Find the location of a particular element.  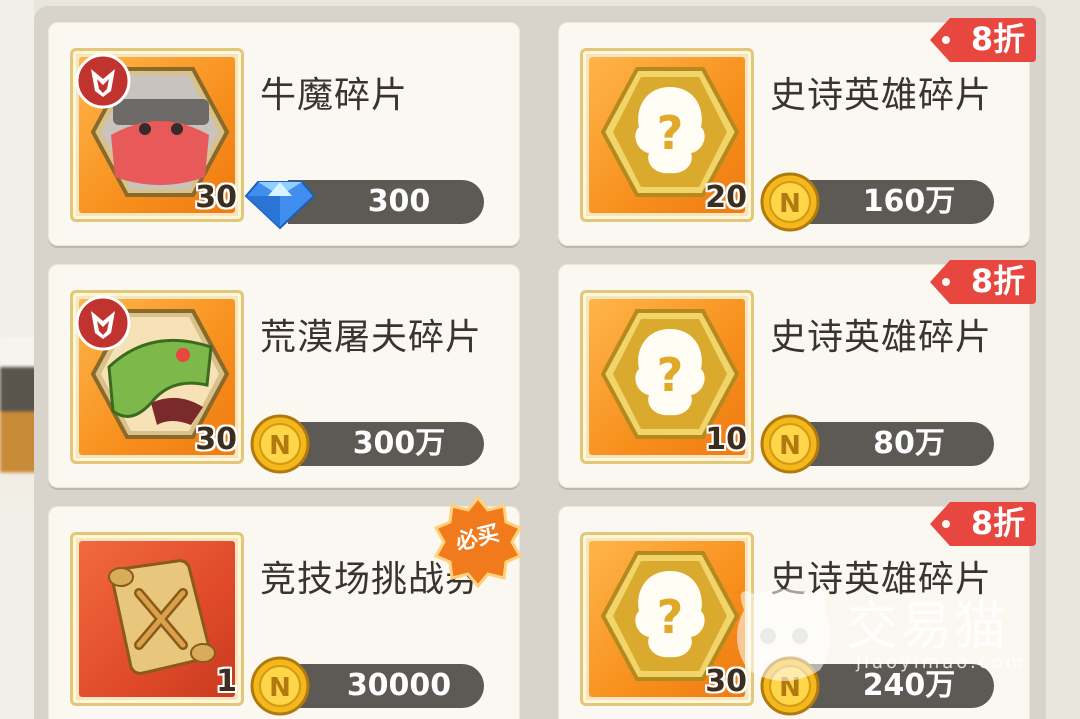

shop-item-card: 30 荒漠屠夫碎片 300万 N is located at coordinates (284, 376).